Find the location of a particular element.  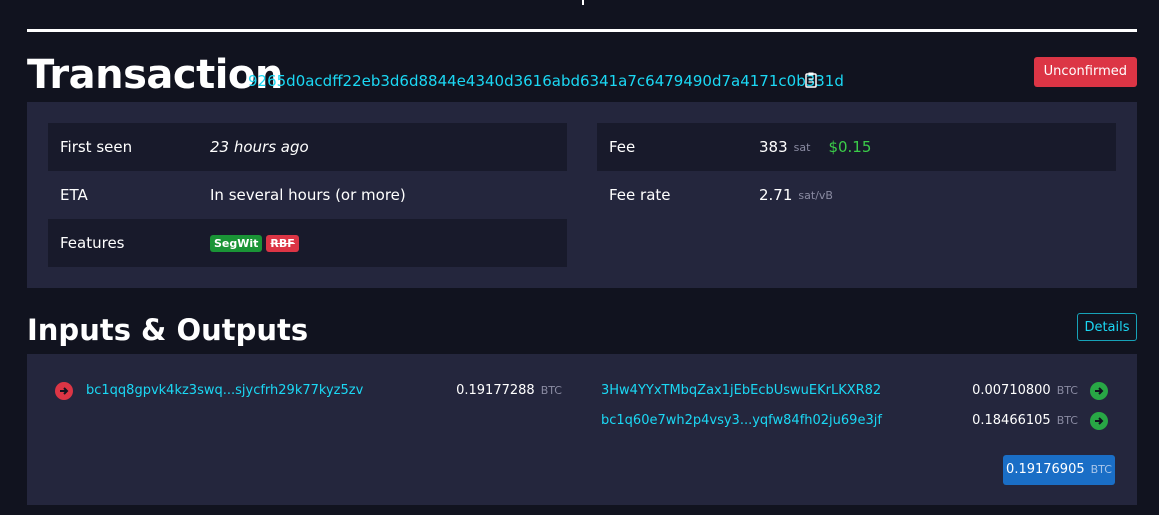

eta-row: ETA In several hours (or more) is located at coordinates (307, 195).